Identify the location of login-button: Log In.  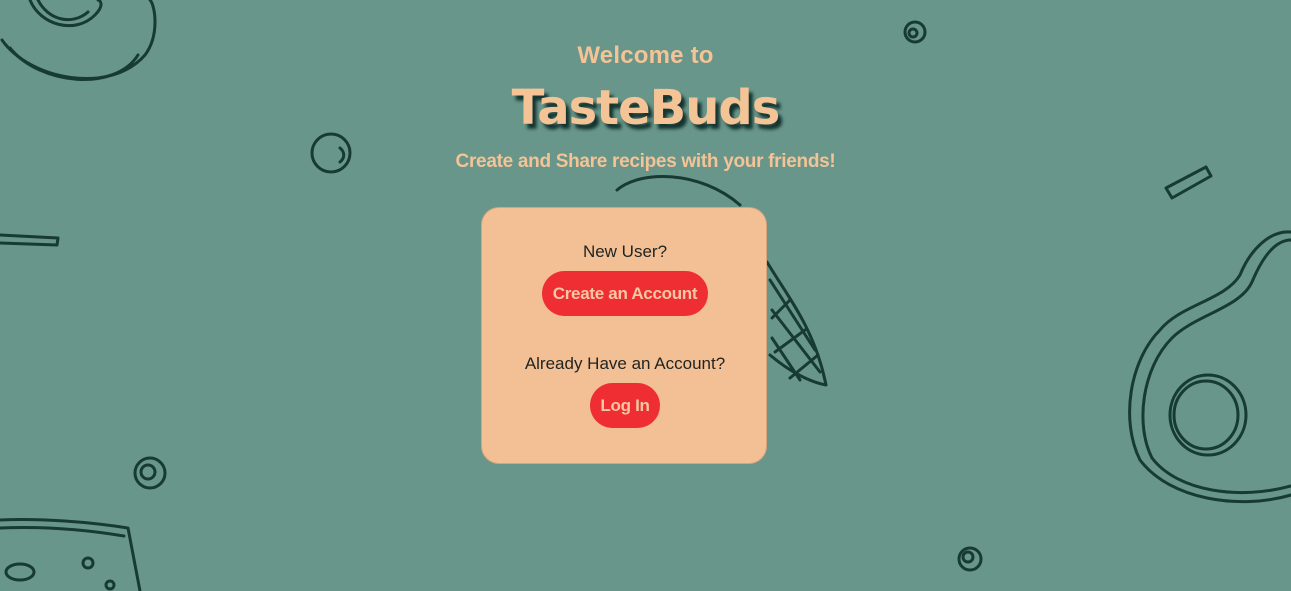
(625, 405).